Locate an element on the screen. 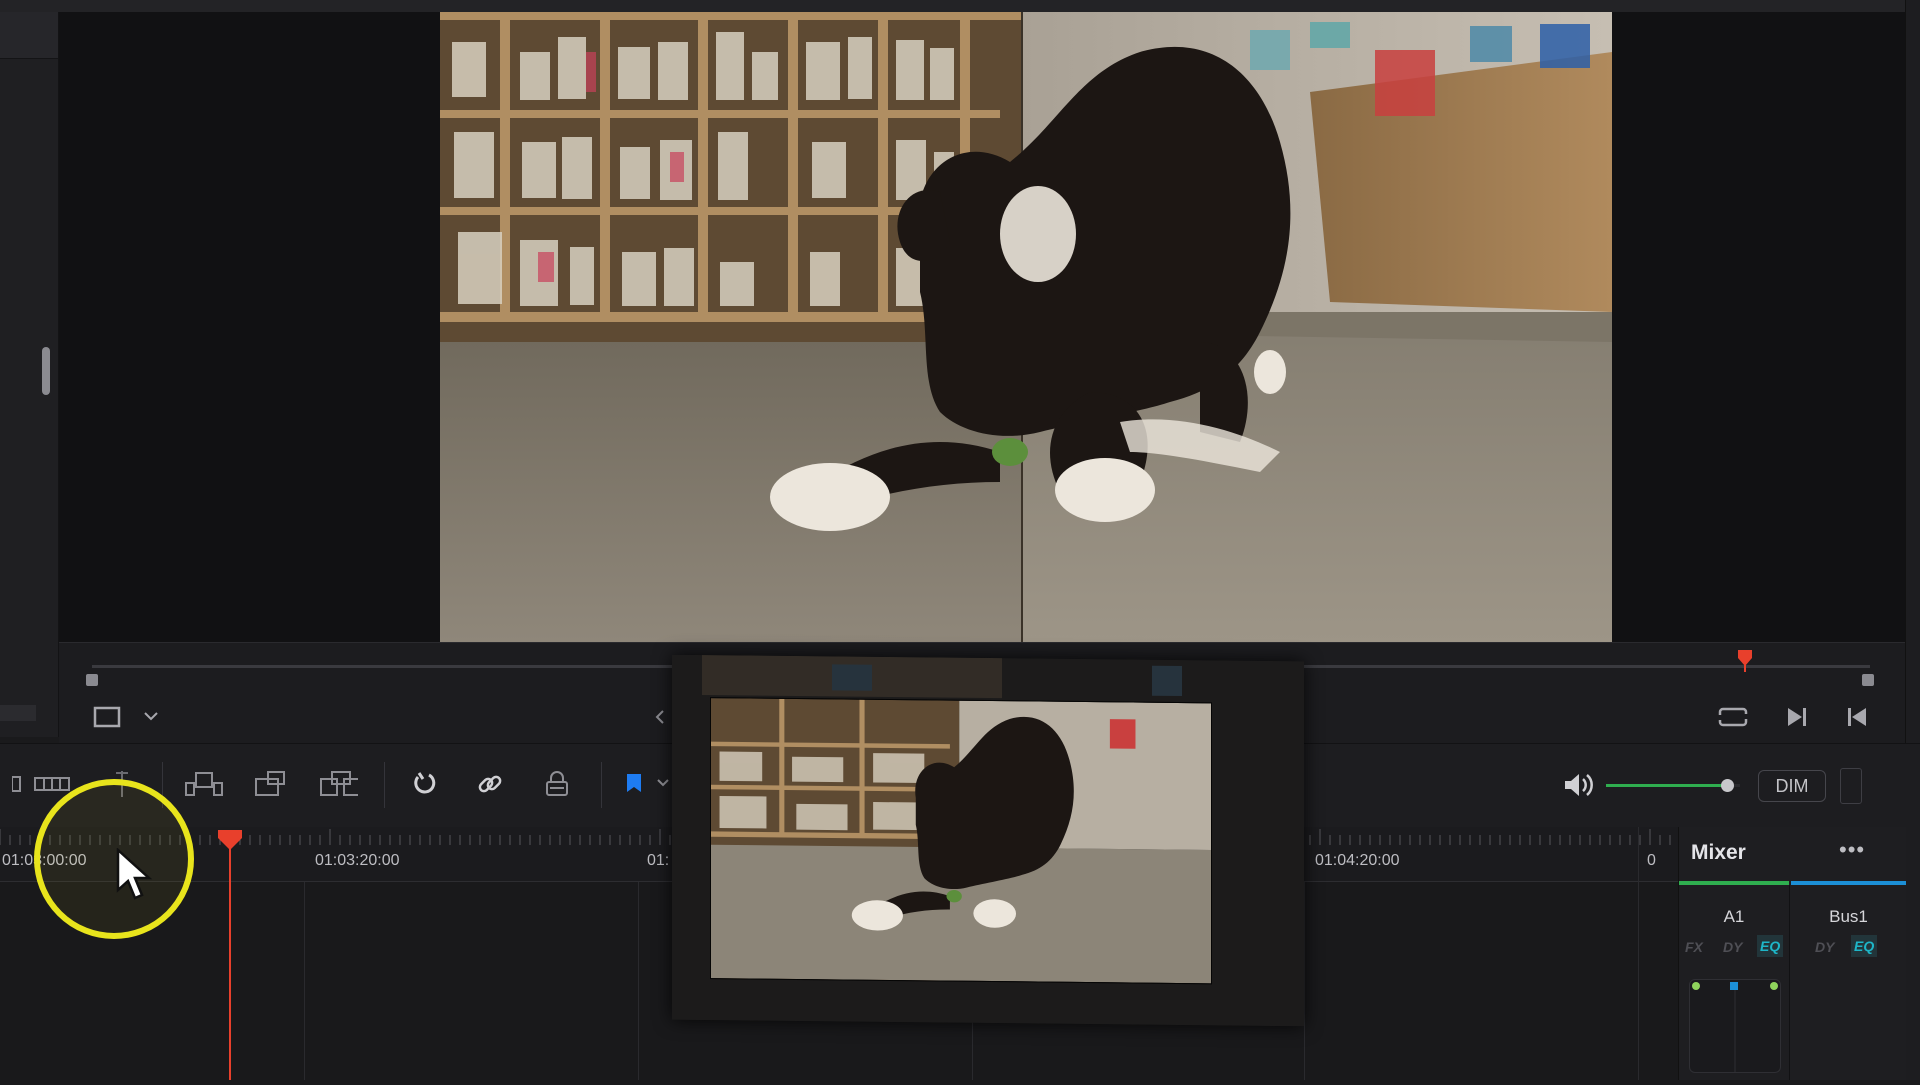 This screenshot has height=1085, width=1920. zoomed-preview-image is located at coordinates (961, 841).